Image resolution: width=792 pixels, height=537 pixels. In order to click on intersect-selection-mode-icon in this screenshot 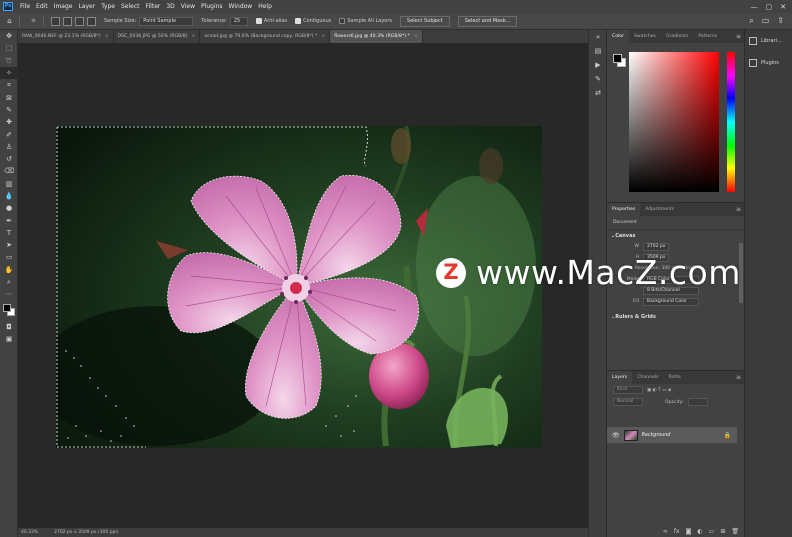, I will do `click(91, 21)`.